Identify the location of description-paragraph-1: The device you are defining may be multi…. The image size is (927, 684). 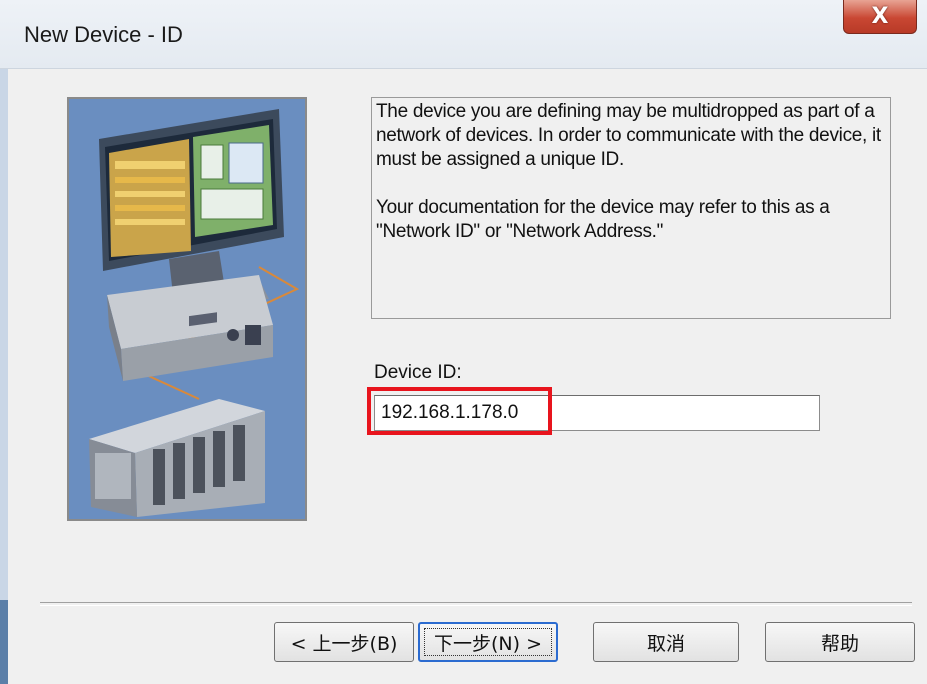
(628, 135).